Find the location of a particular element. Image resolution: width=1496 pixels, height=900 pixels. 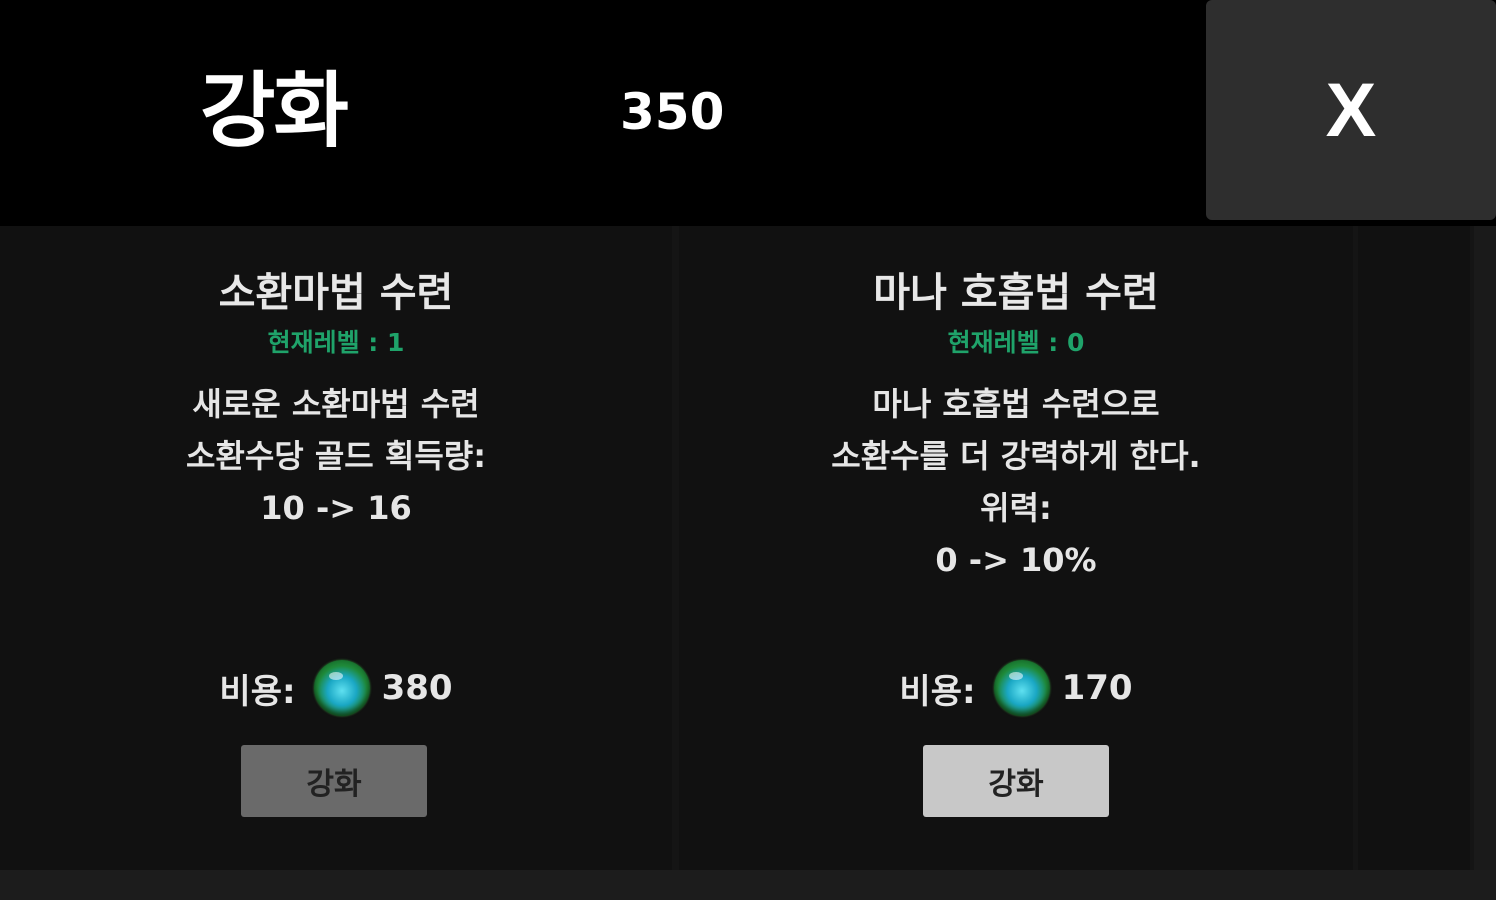

description-line: 위력: is located at coordinates (1016, 508).